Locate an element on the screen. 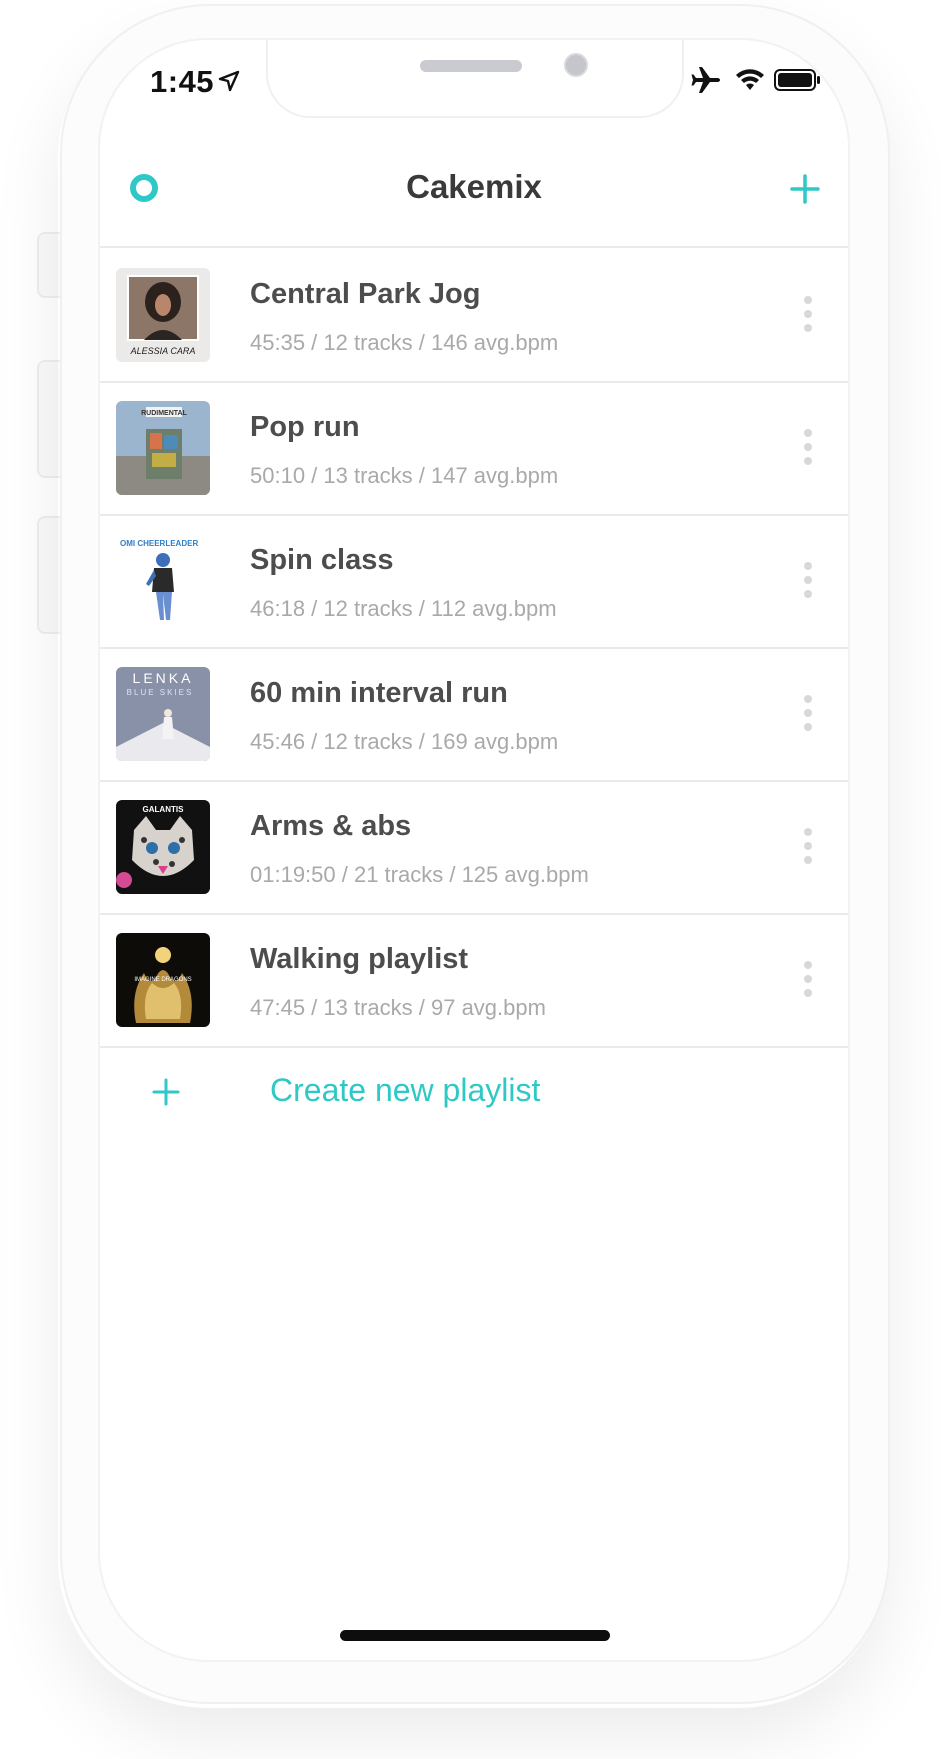 This screenshot has width=941, height=1759. playlist-title: Central Park Jog is located at coordinates (365, 294).